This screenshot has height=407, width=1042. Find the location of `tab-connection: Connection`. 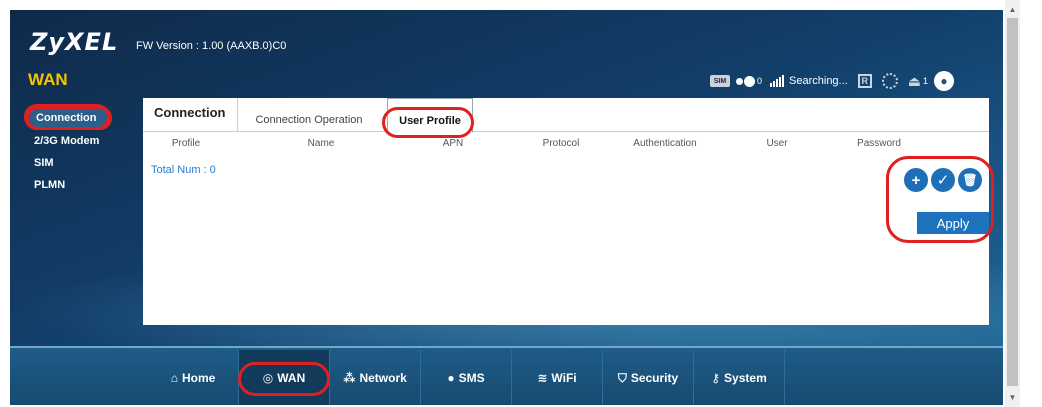

tab-connection: Connection is located at coordinates (190, 115).